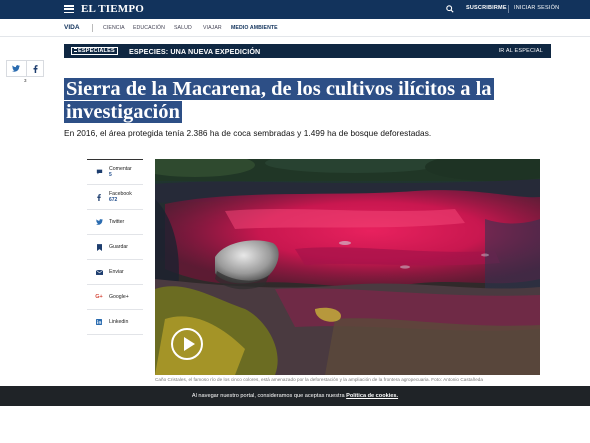  Describe the element at coordinates (536, 8) in the screenshot. I see `login-button: INICIAR SESIÓN` at that location.